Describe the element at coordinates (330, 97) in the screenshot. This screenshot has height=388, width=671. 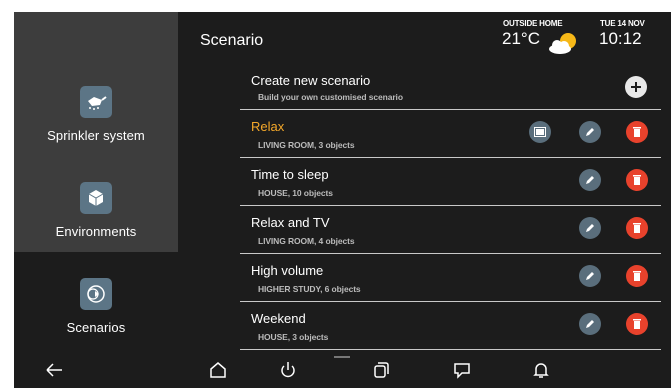
I see `create-scenario-subtitle: Build your own customised scenario` at that location.